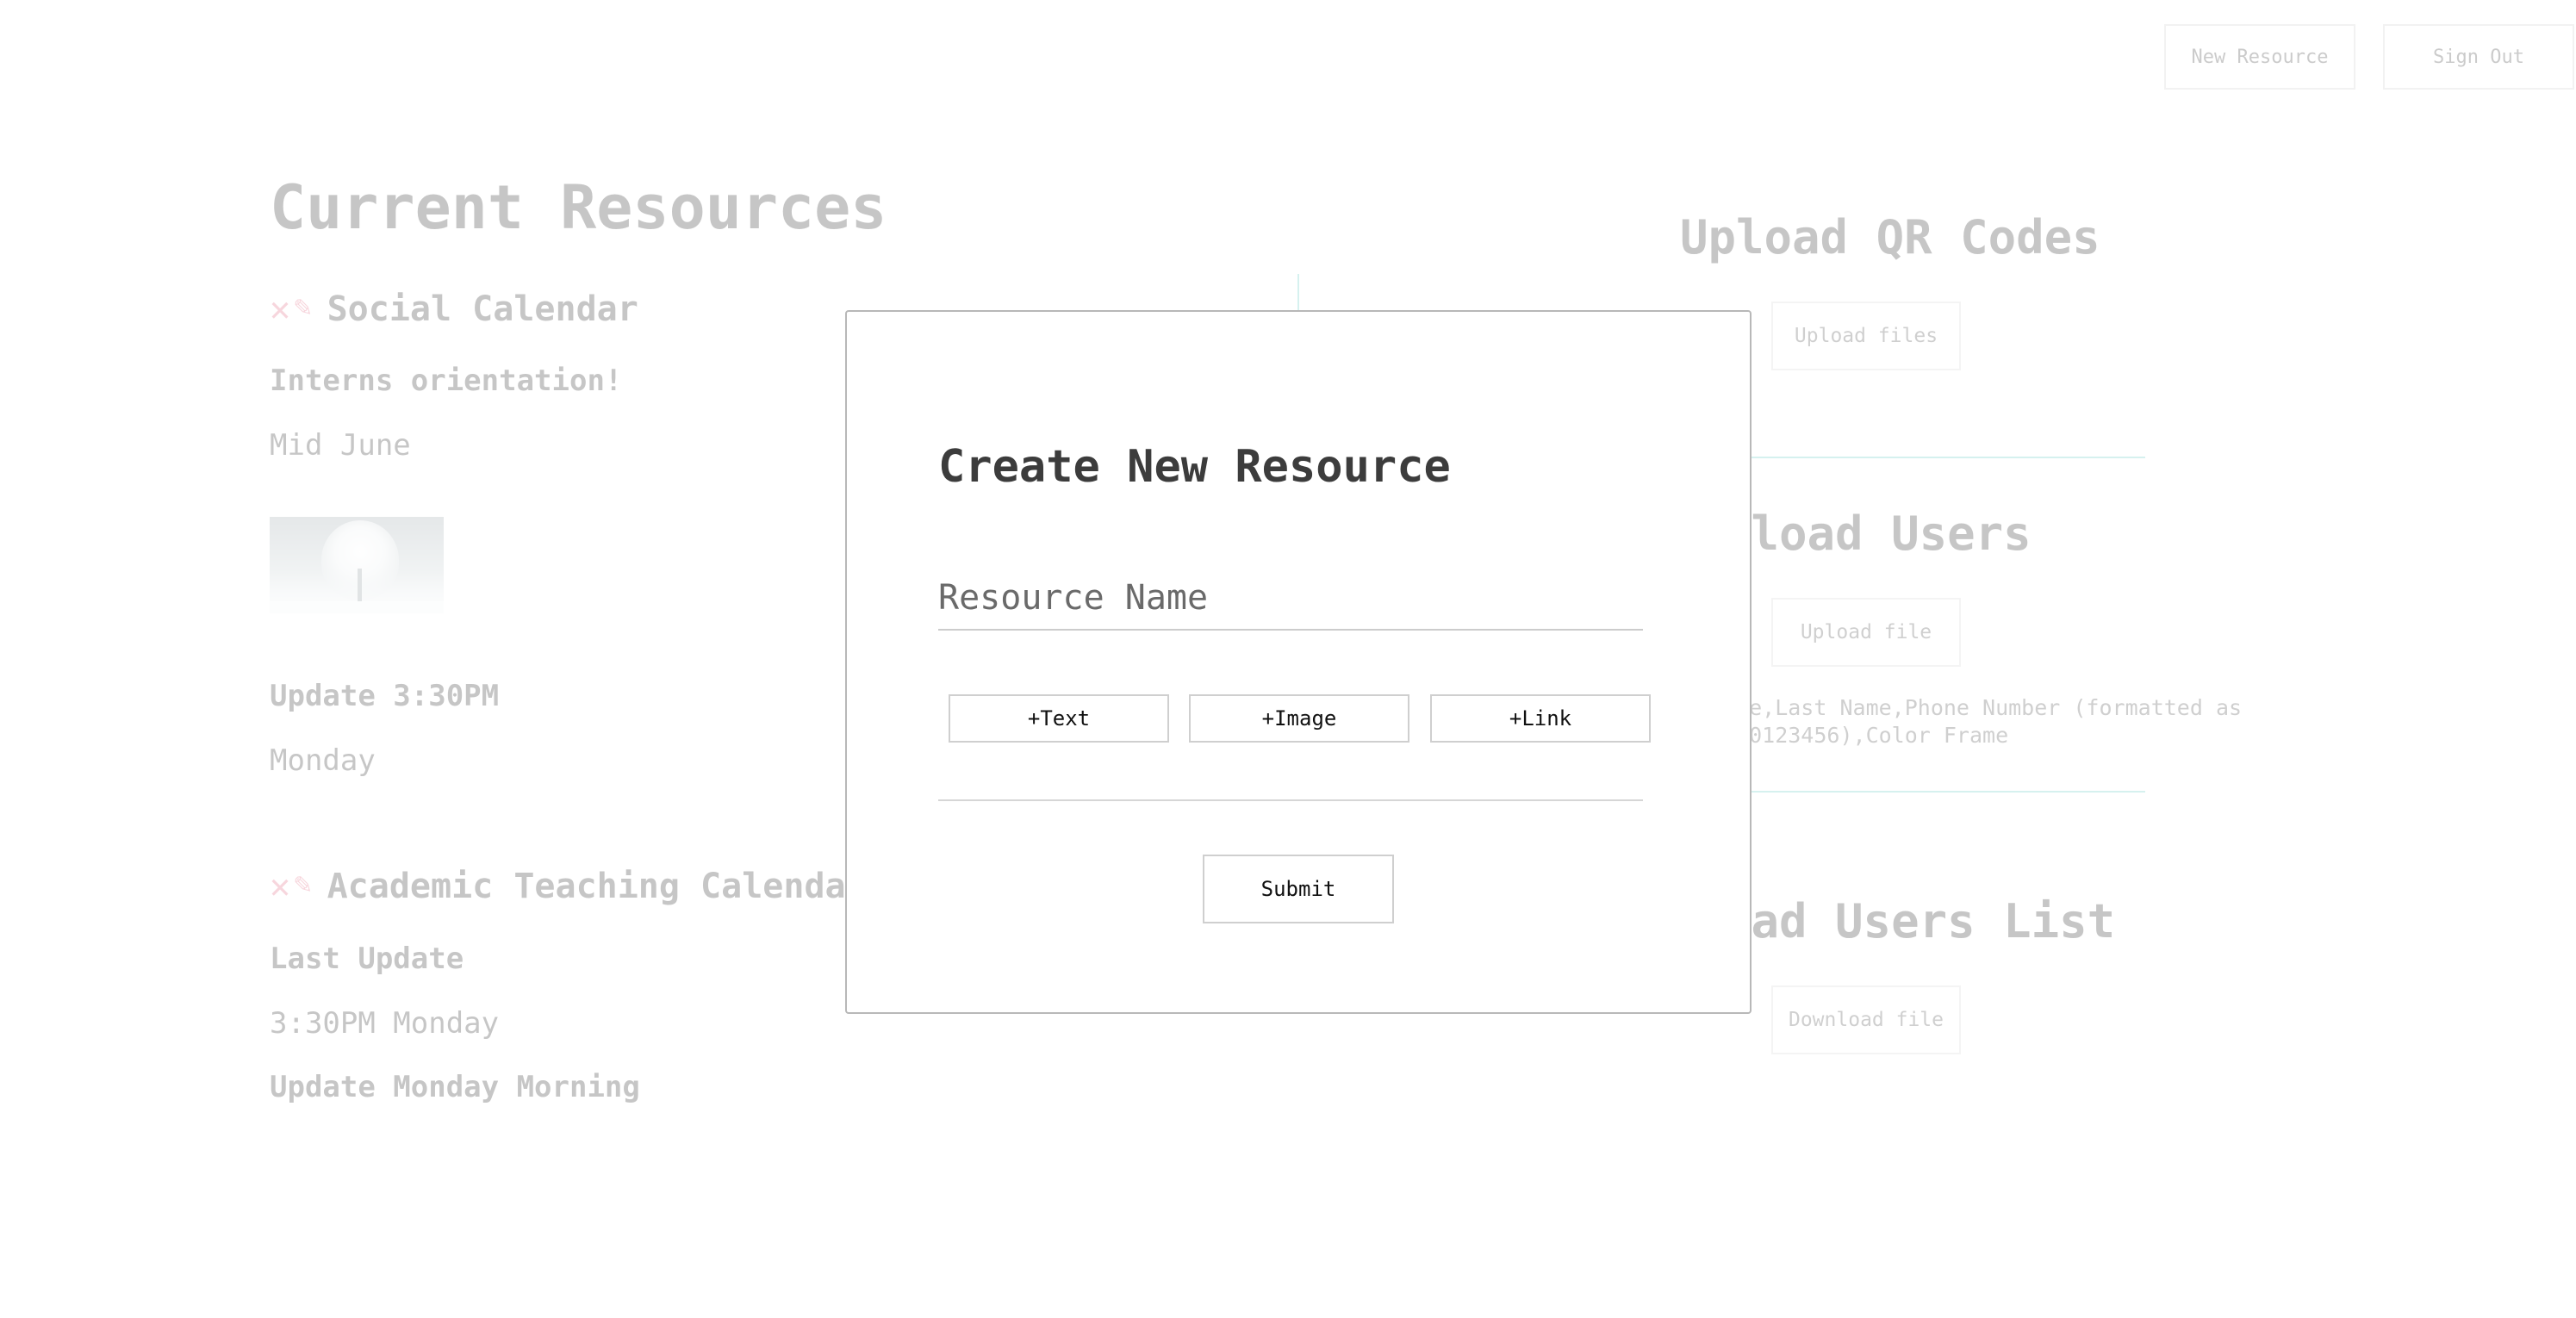  Describe the element at coordinates (385, 696) in the screenshot. I see `resource-line: Update 3:30PM` at that location.